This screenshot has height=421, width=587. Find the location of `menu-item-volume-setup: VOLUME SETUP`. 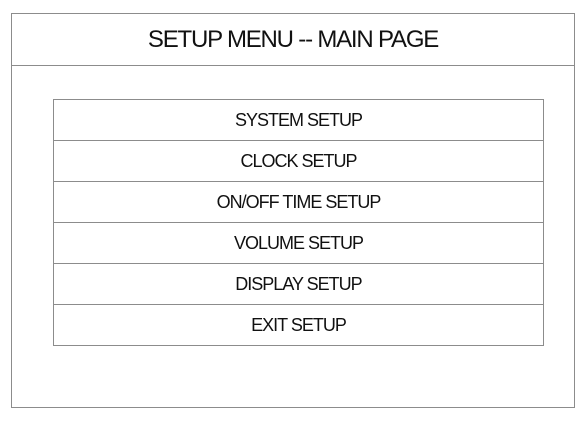

menu-item-volume-setup: VOLUME SETUP is located at coordinates (298, 243).